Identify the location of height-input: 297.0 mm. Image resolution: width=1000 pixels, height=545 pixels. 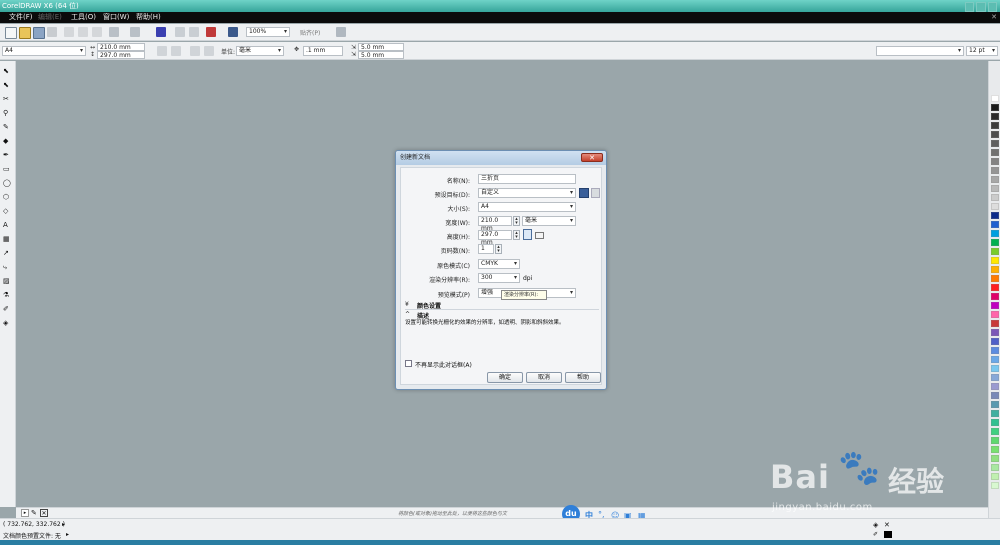
(495, 238).